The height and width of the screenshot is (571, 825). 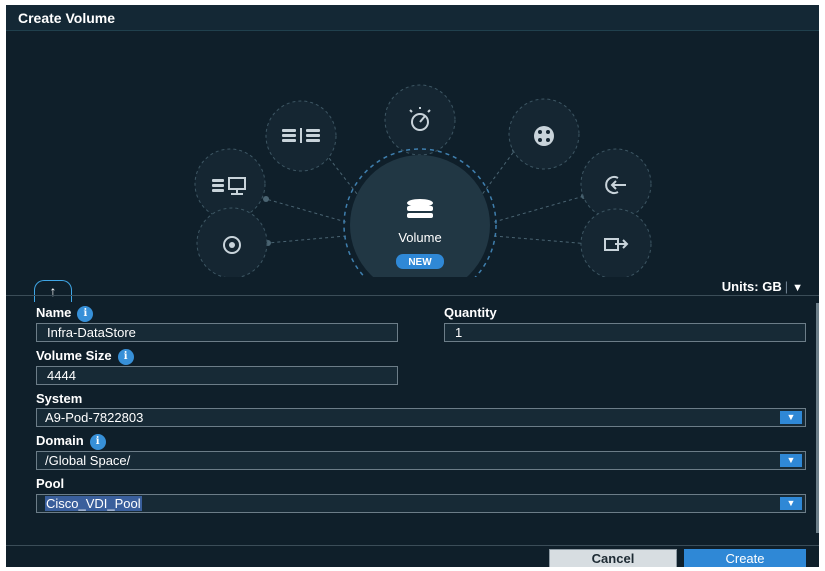 I want to click on volume-size-label: Volume Size i, so click(x=85, y=356).